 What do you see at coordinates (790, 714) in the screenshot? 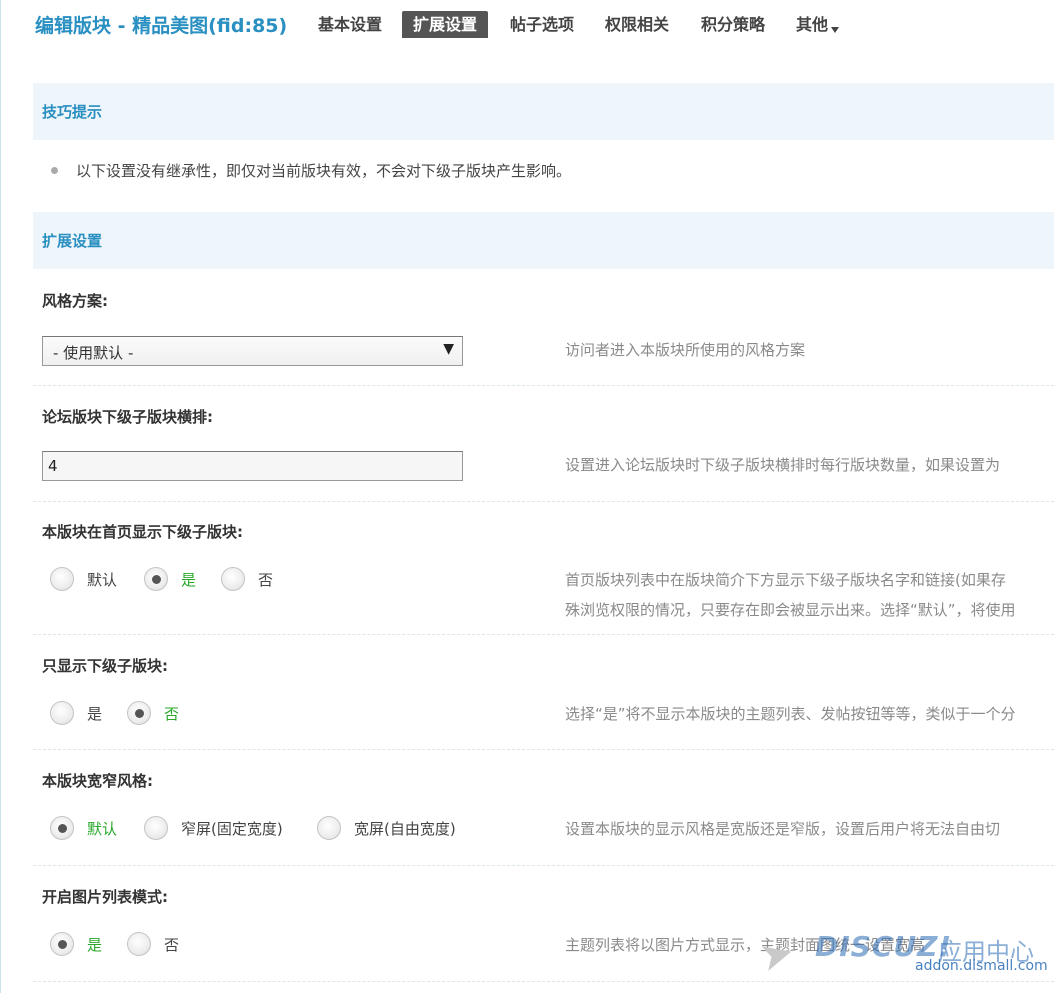
I see `only-subforums-desc: 选择“是”将不显示本版块的主题列表、发帖按钮等等，类似于一个分` at bounding box center [790, 714].